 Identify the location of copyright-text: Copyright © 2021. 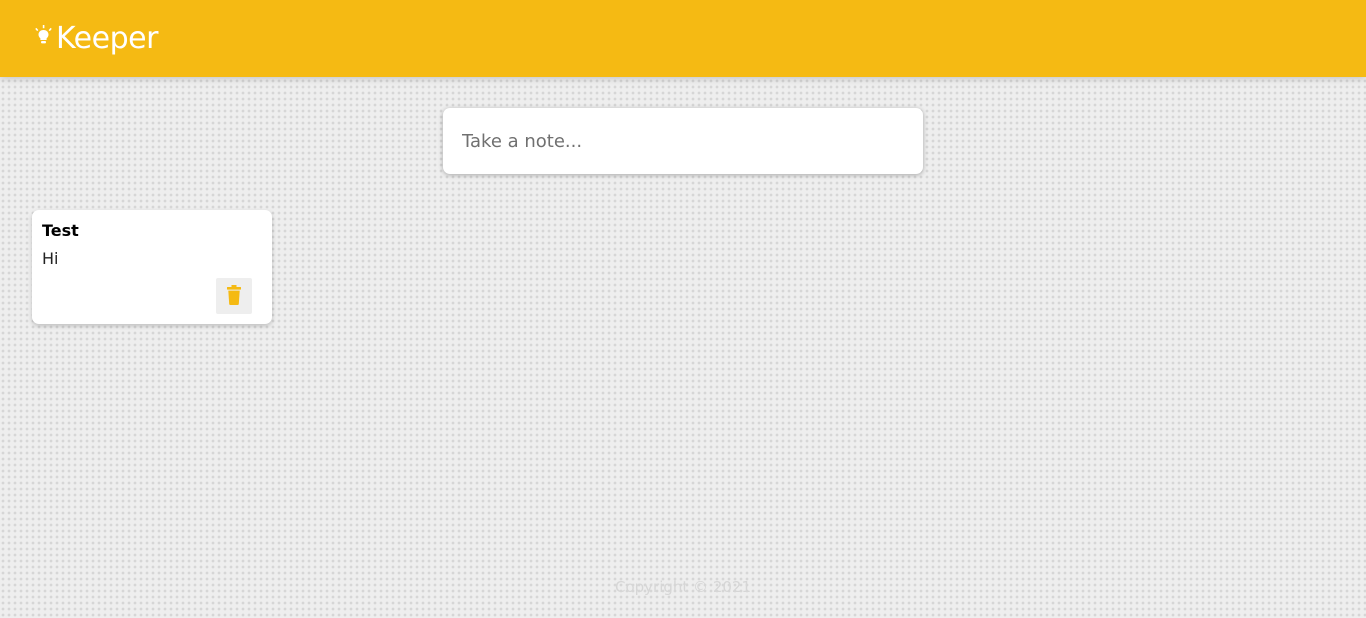
(682, 587).